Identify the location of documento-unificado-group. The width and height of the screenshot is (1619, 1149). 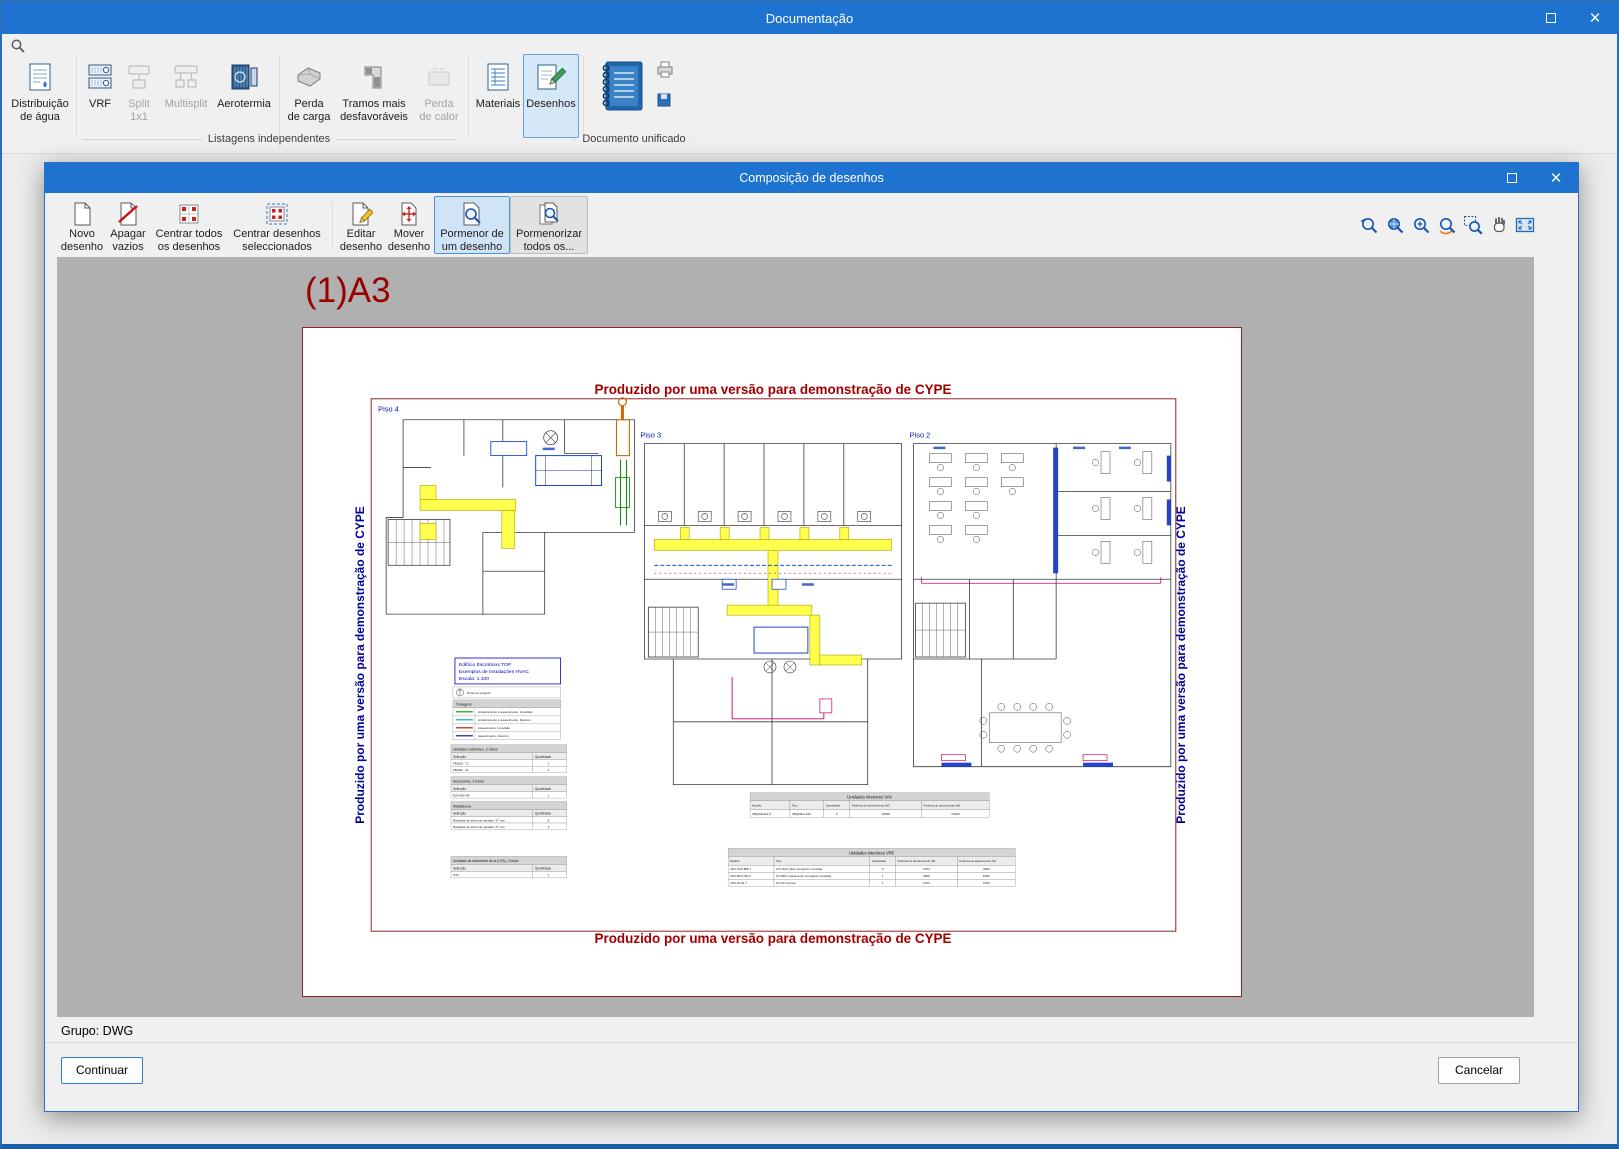
(634, 96).